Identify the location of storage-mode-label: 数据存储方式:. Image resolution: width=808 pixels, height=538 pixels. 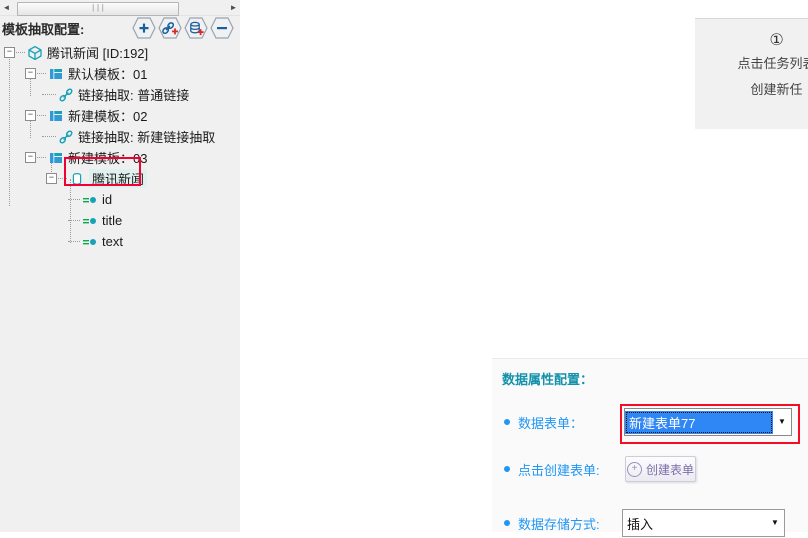
(552, 523).